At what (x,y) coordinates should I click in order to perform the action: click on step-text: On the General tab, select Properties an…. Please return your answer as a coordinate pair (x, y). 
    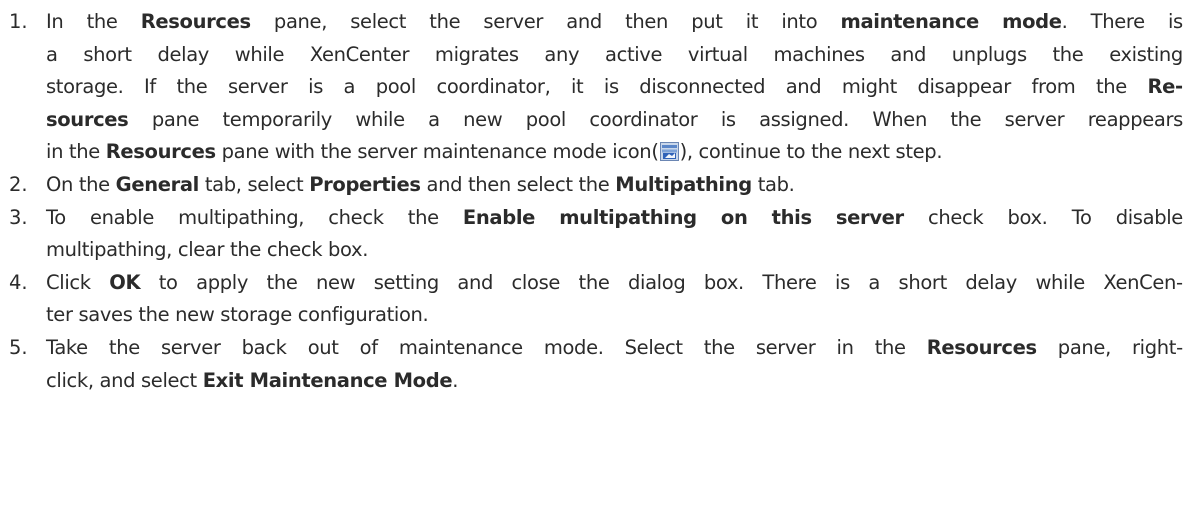
    Looking at the image, I should click on (617, 185).